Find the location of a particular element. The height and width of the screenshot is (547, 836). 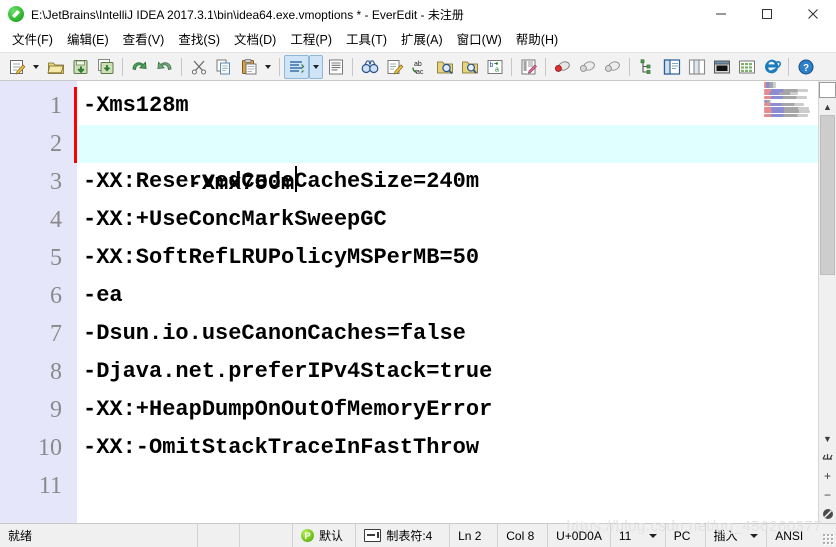

toolbar: ab ac b a ? is located at coordinates (418, 66).